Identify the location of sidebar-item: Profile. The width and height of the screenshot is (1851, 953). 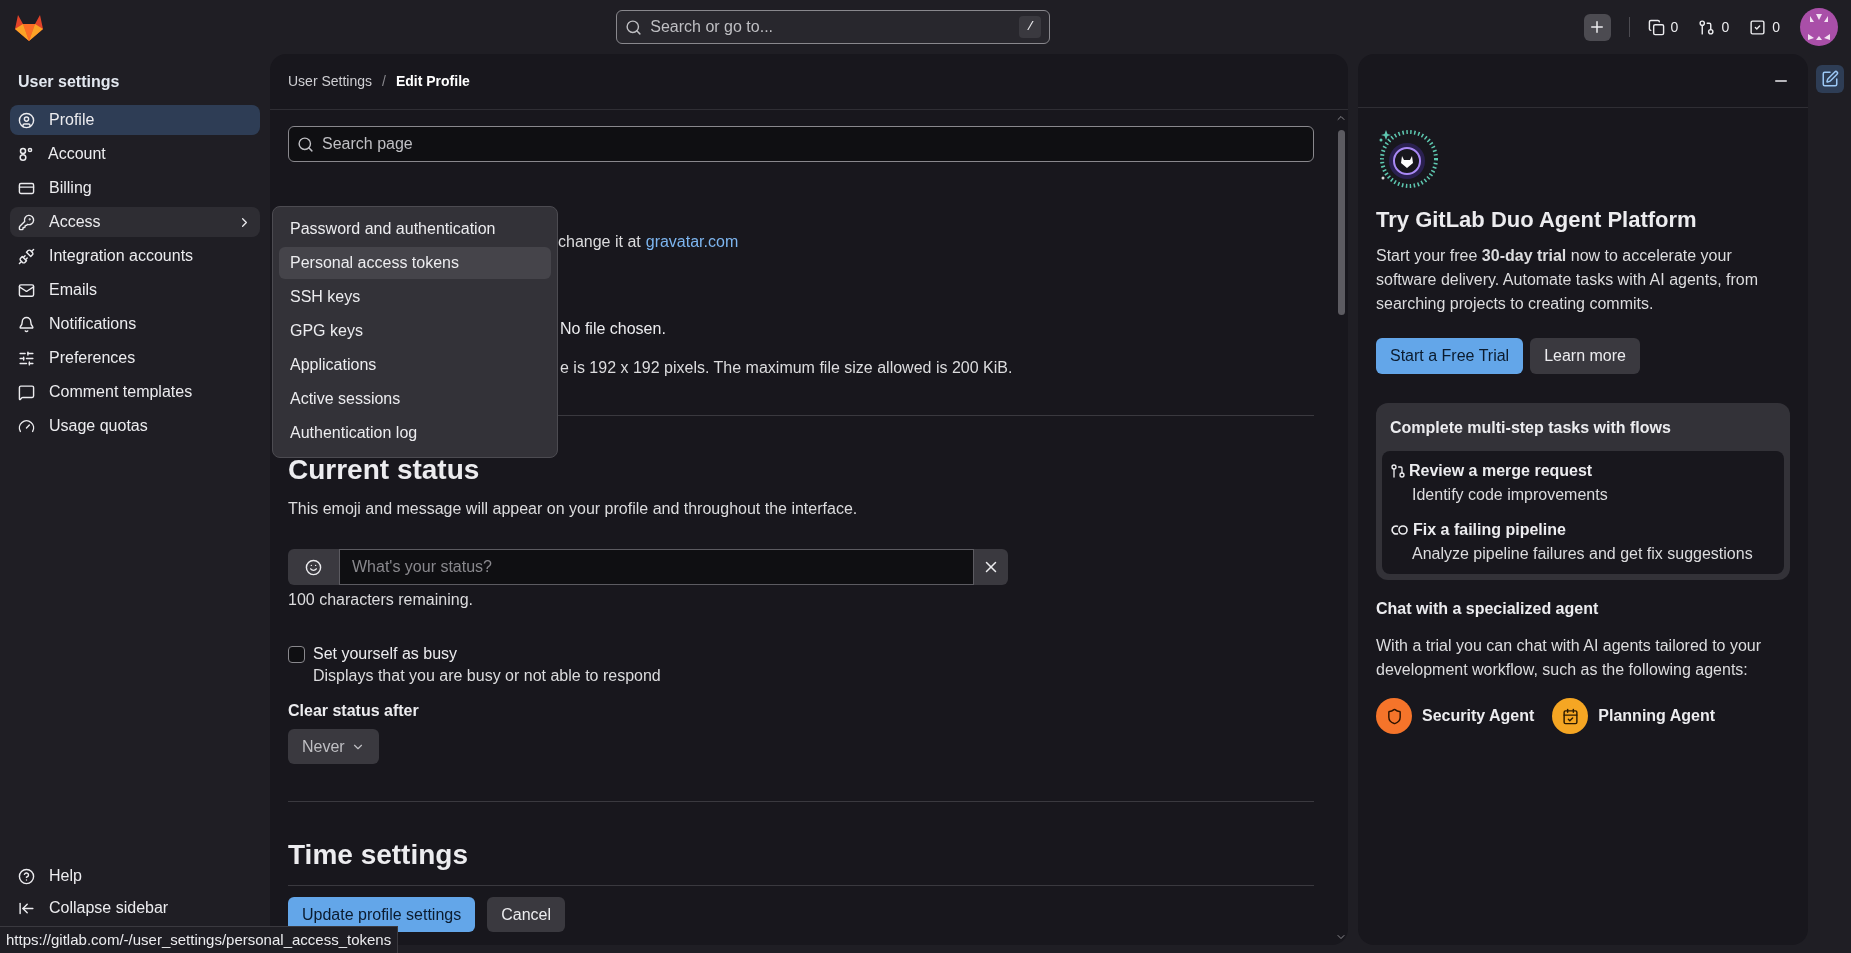
(135, 120).